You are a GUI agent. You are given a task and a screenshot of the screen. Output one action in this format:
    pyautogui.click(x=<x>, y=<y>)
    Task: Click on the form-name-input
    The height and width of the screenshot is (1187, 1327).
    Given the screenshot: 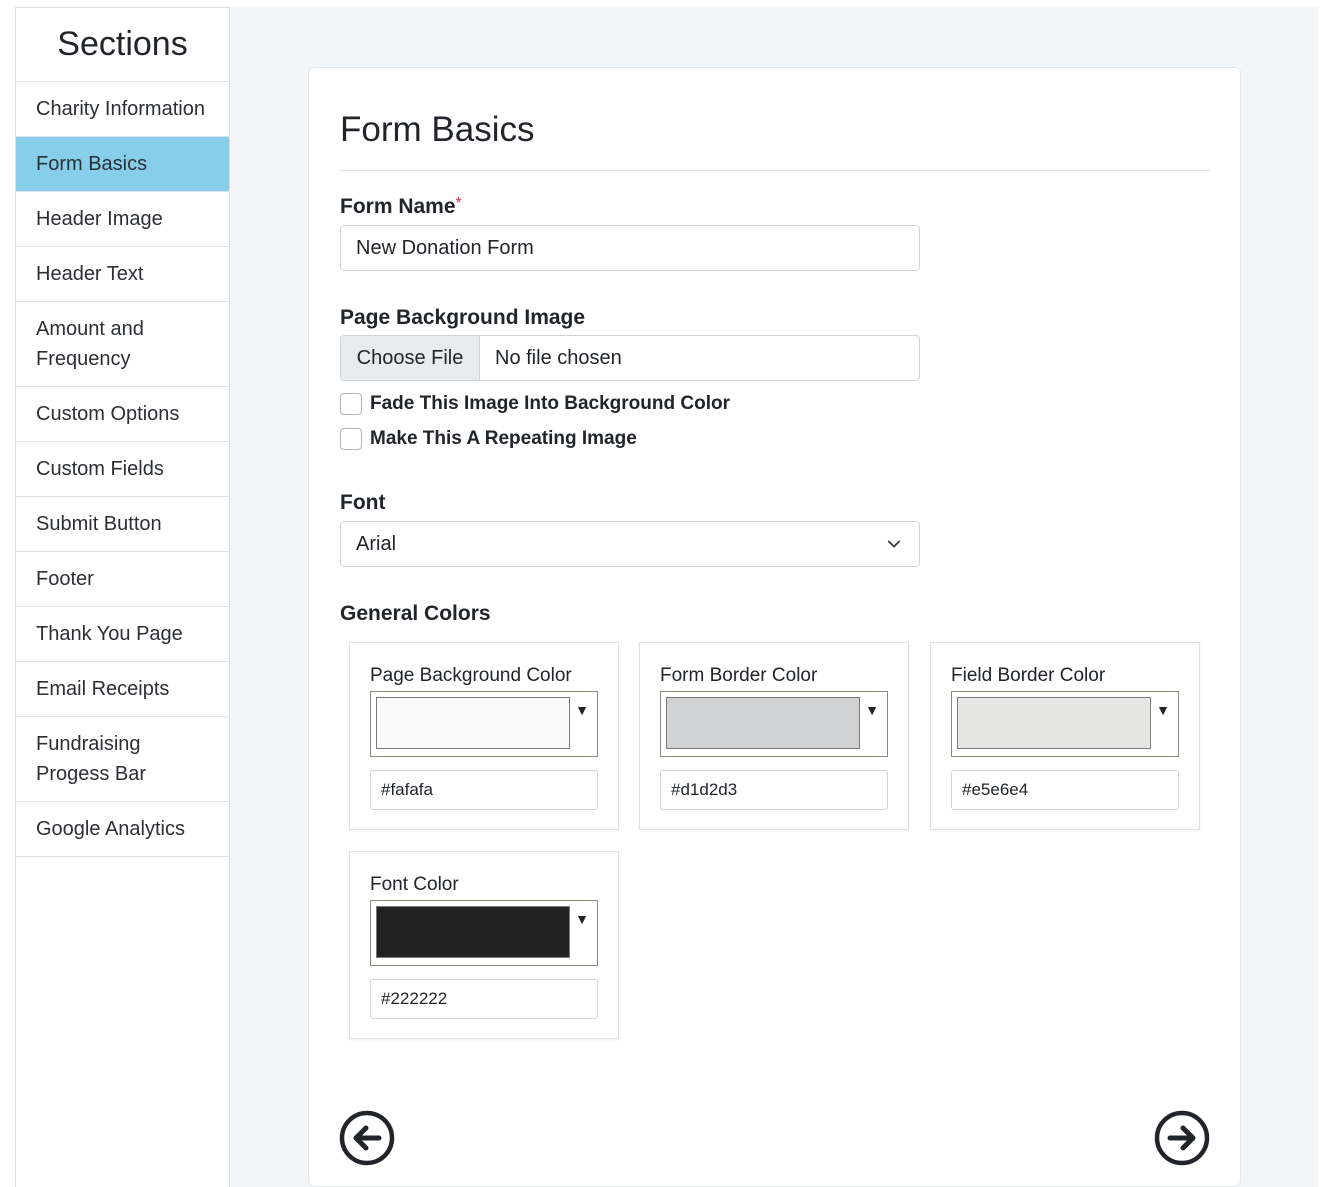 What is the action you would take?
    pyautogui.click(x=630, y=248)
    